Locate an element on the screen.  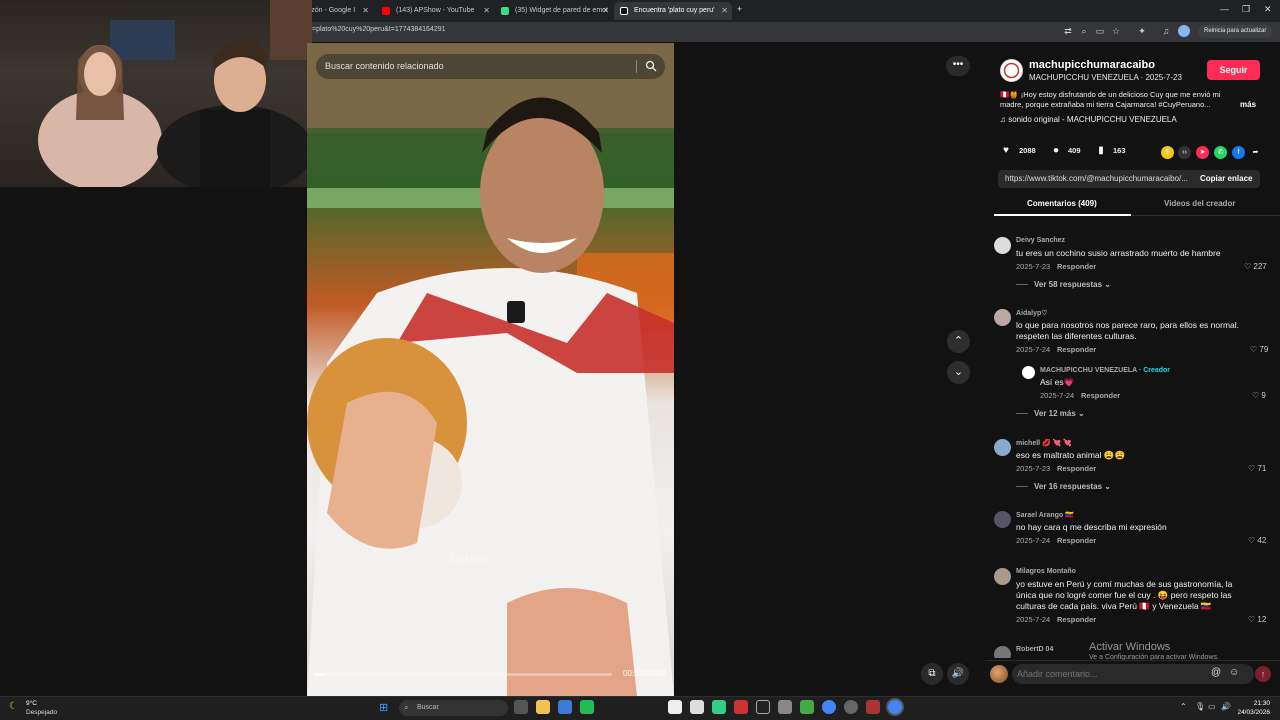
previous-video-button: ⌃ is located at coordinates (958, 341).